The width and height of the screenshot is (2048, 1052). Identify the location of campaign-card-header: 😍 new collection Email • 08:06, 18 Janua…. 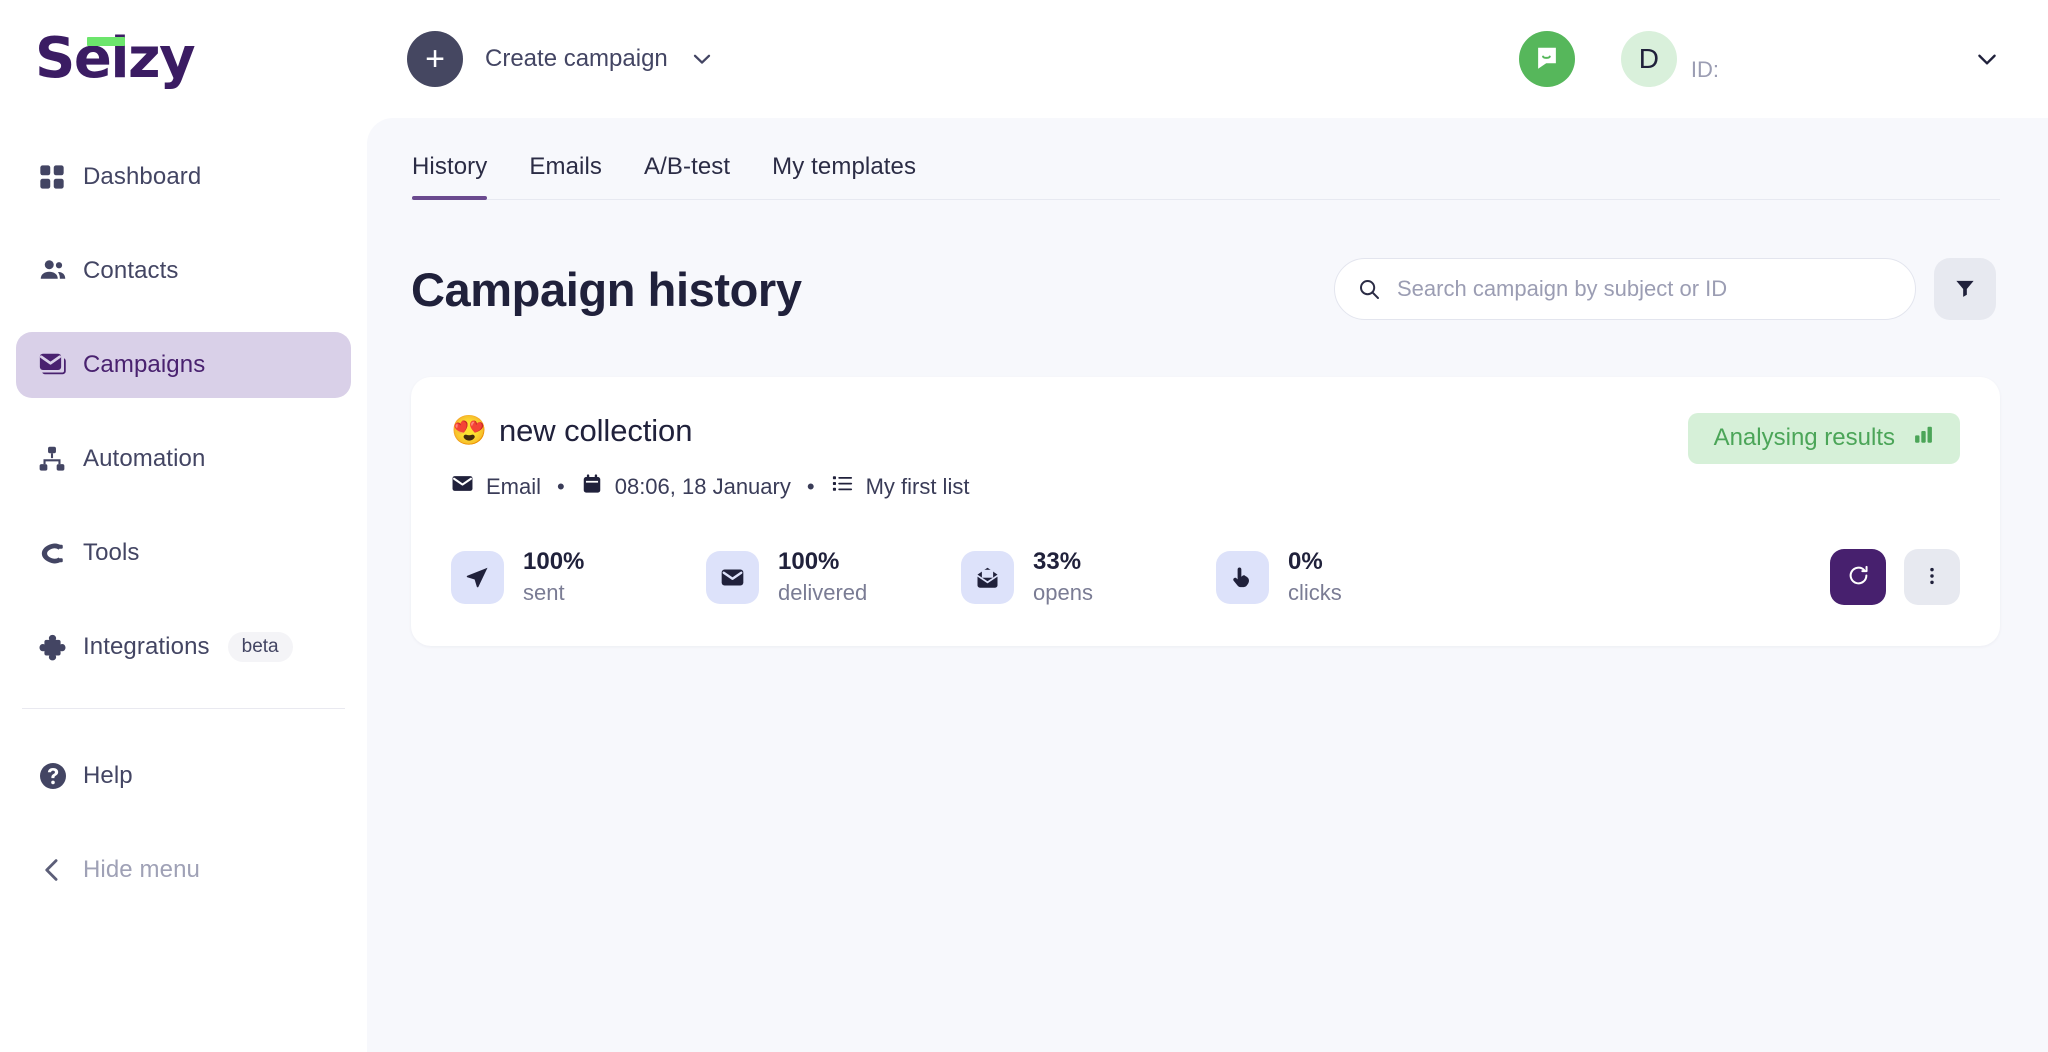
(1205, 457).